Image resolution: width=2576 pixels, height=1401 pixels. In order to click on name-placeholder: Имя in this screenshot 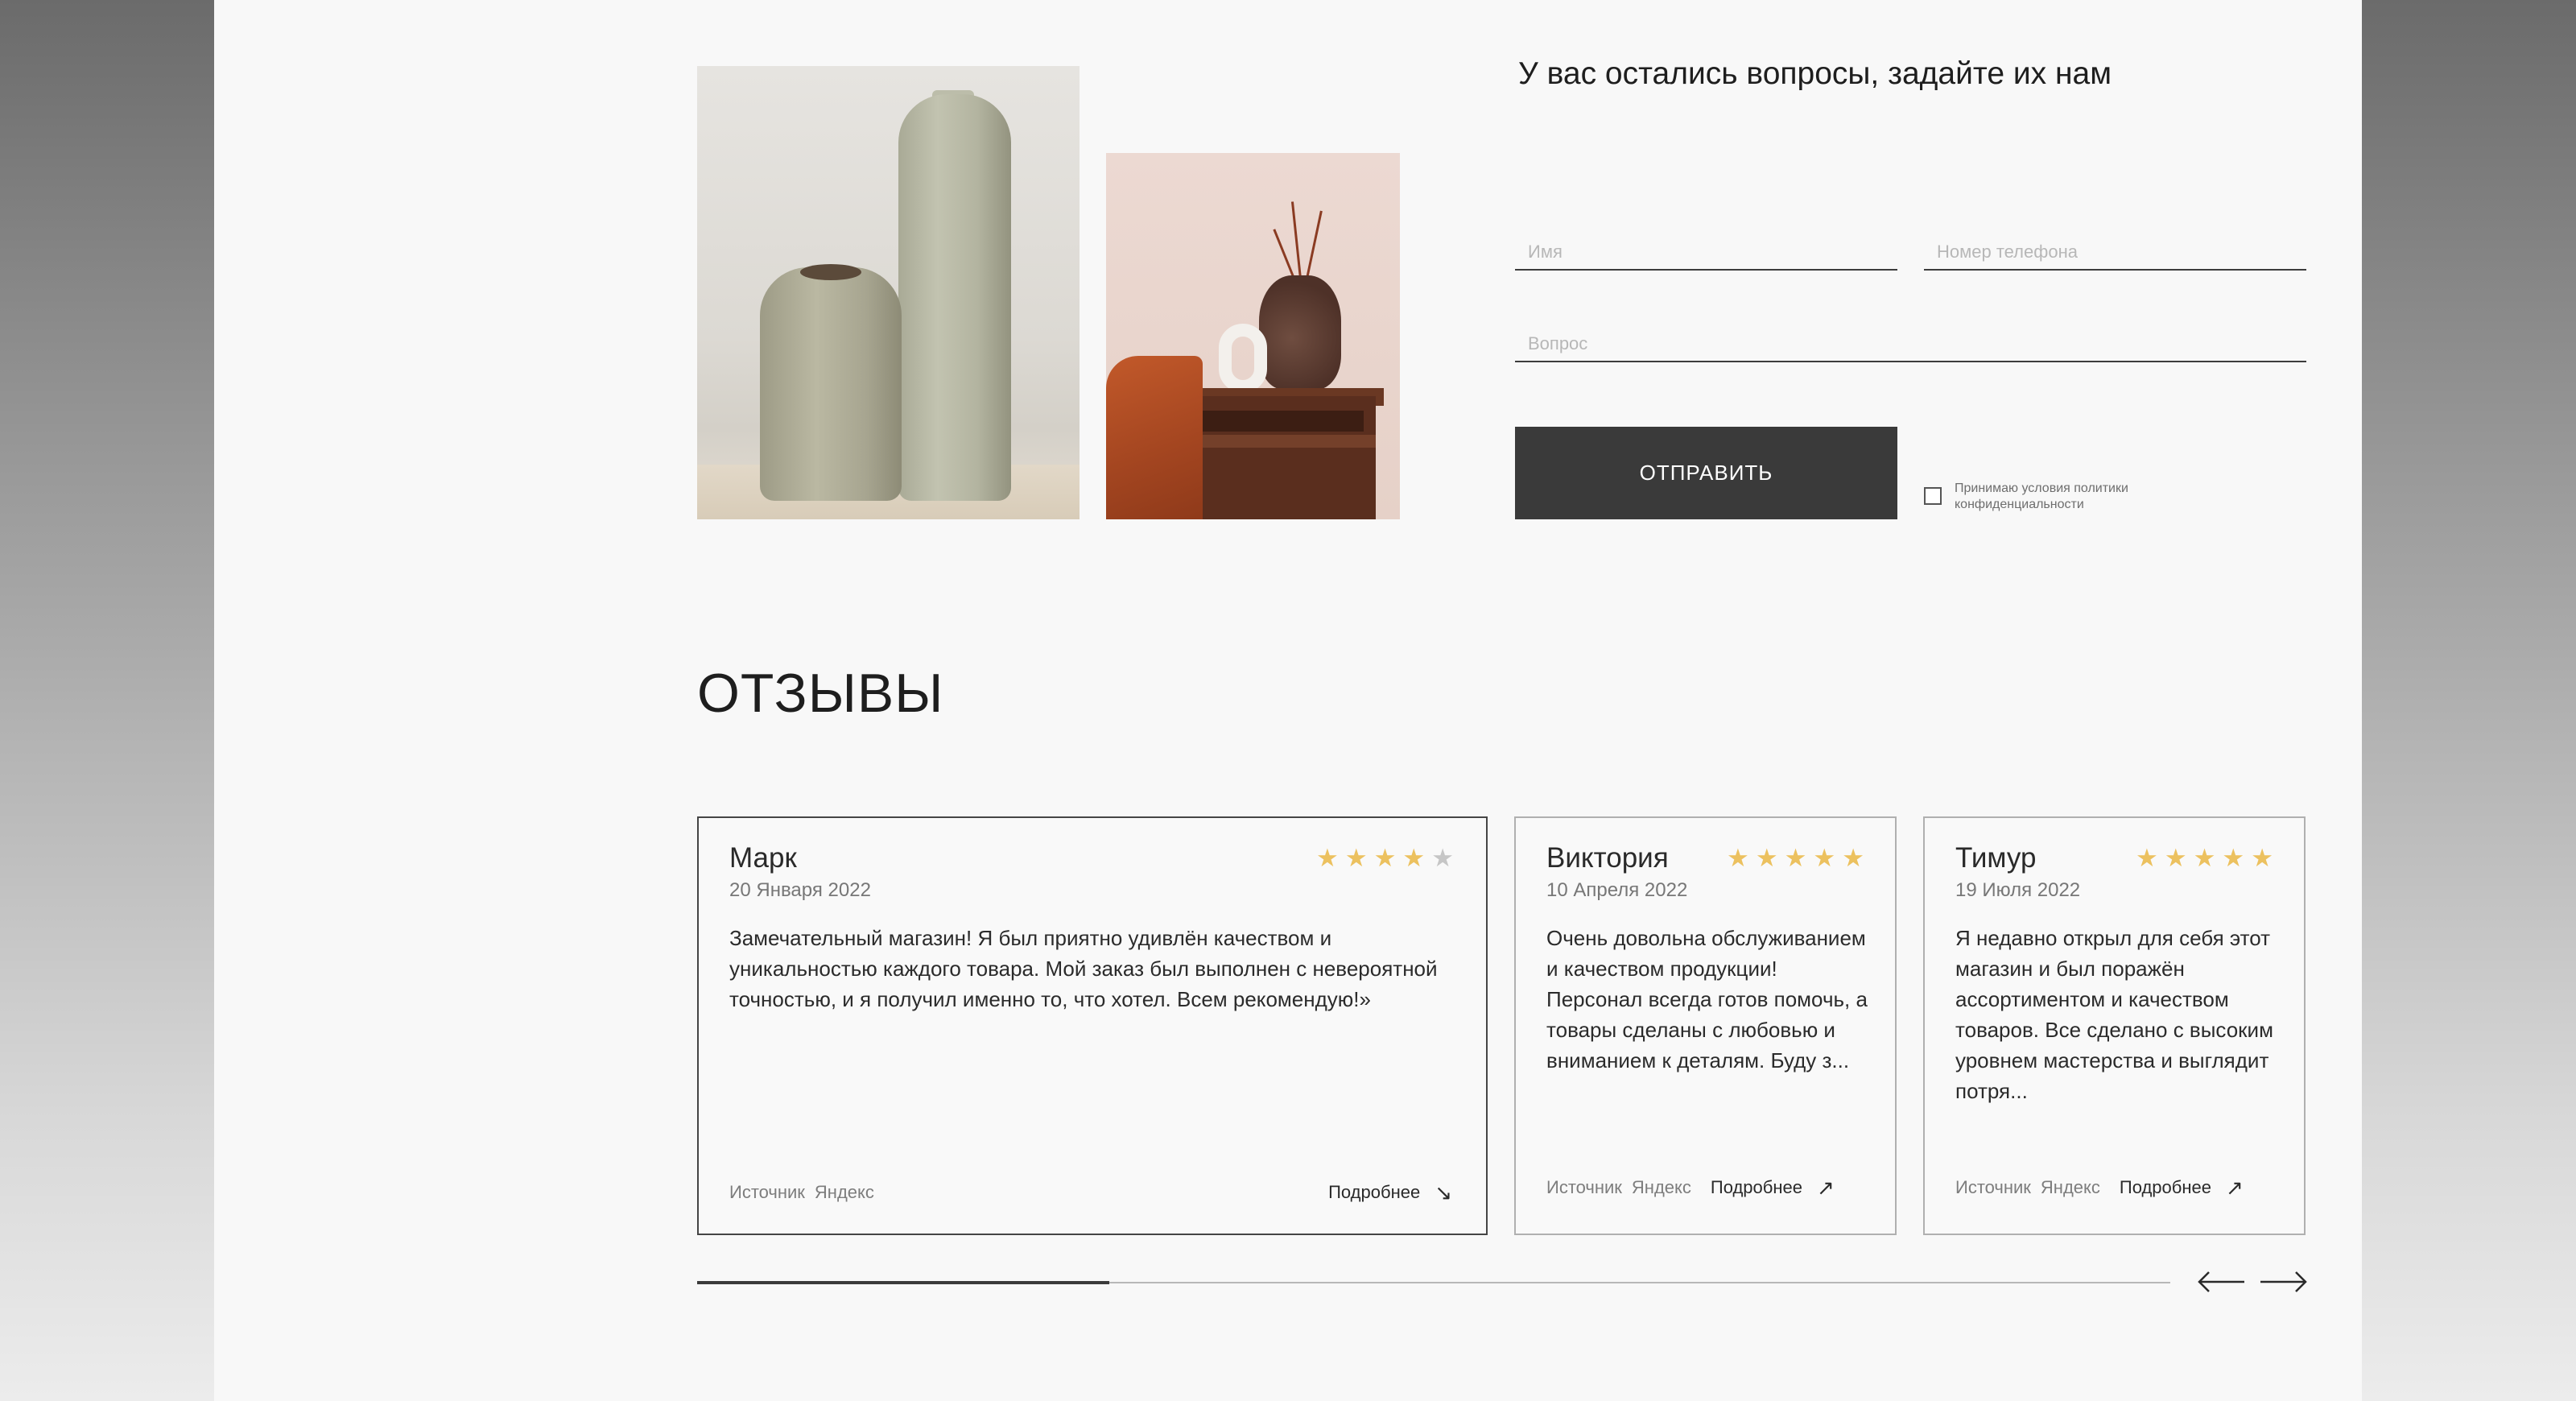, I will do `click(1545, 252)`.